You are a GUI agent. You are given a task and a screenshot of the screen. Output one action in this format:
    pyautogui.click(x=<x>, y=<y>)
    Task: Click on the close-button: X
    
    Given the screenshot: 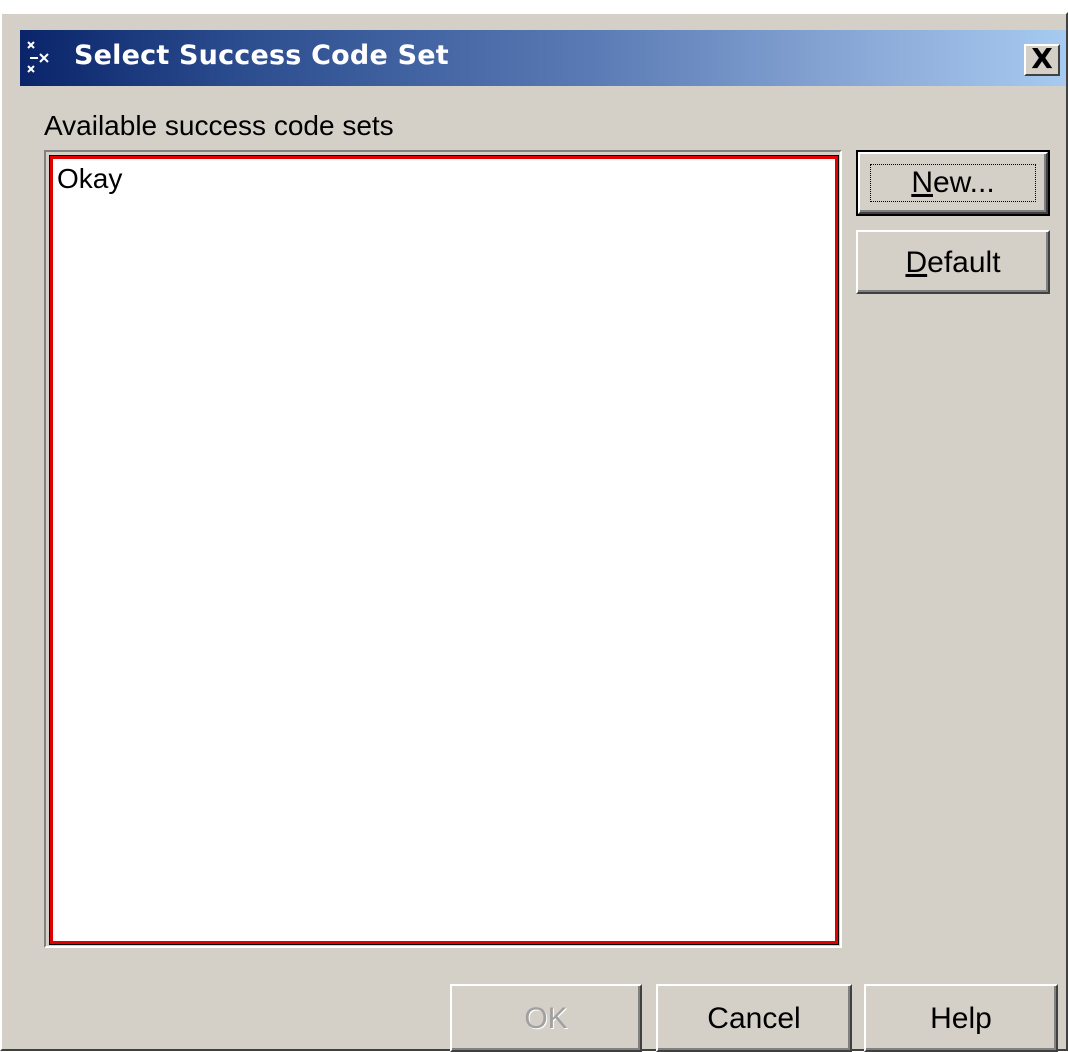 What is the action you would take?
    pyautogui.click(x=1042, y=60)
    